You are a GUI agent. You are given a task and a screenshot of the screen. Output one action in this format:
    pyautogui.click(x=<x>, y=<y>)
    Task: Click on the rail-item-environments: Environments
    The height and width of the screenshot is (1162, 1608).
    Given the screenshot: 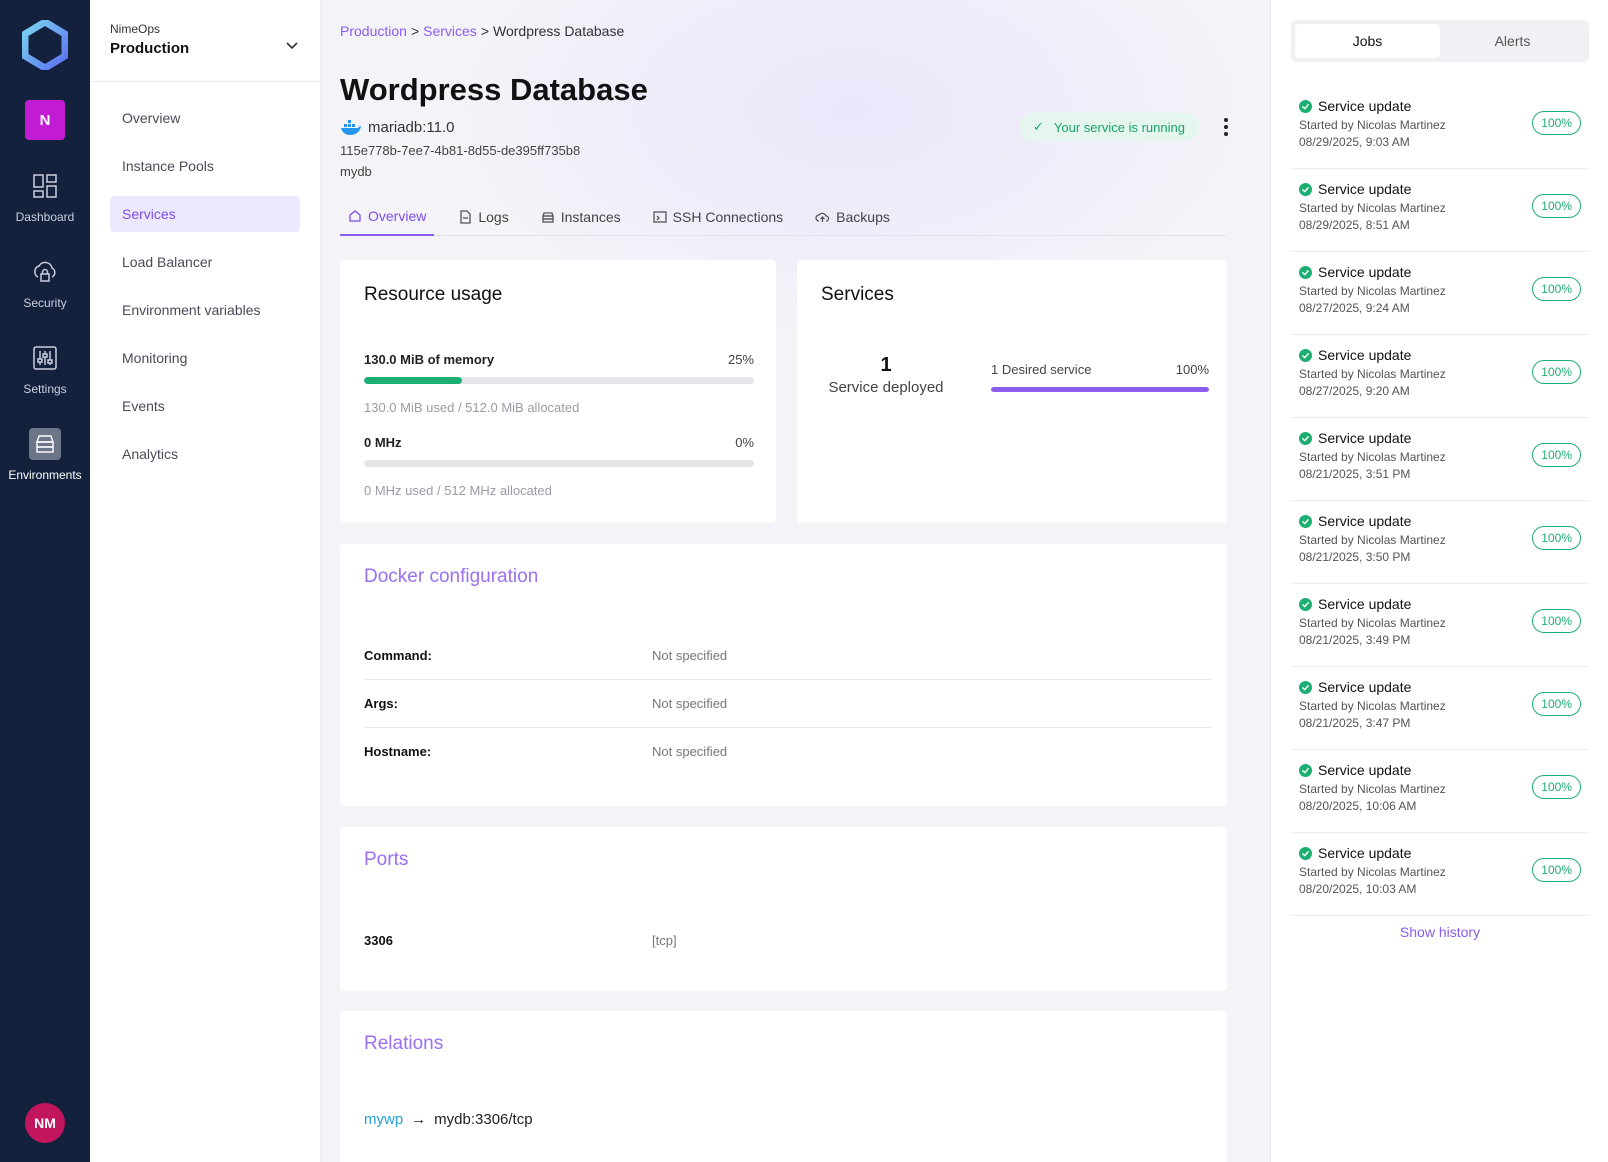 What is the action you would take?
    pyautogui.click(x=45, y=455)
    